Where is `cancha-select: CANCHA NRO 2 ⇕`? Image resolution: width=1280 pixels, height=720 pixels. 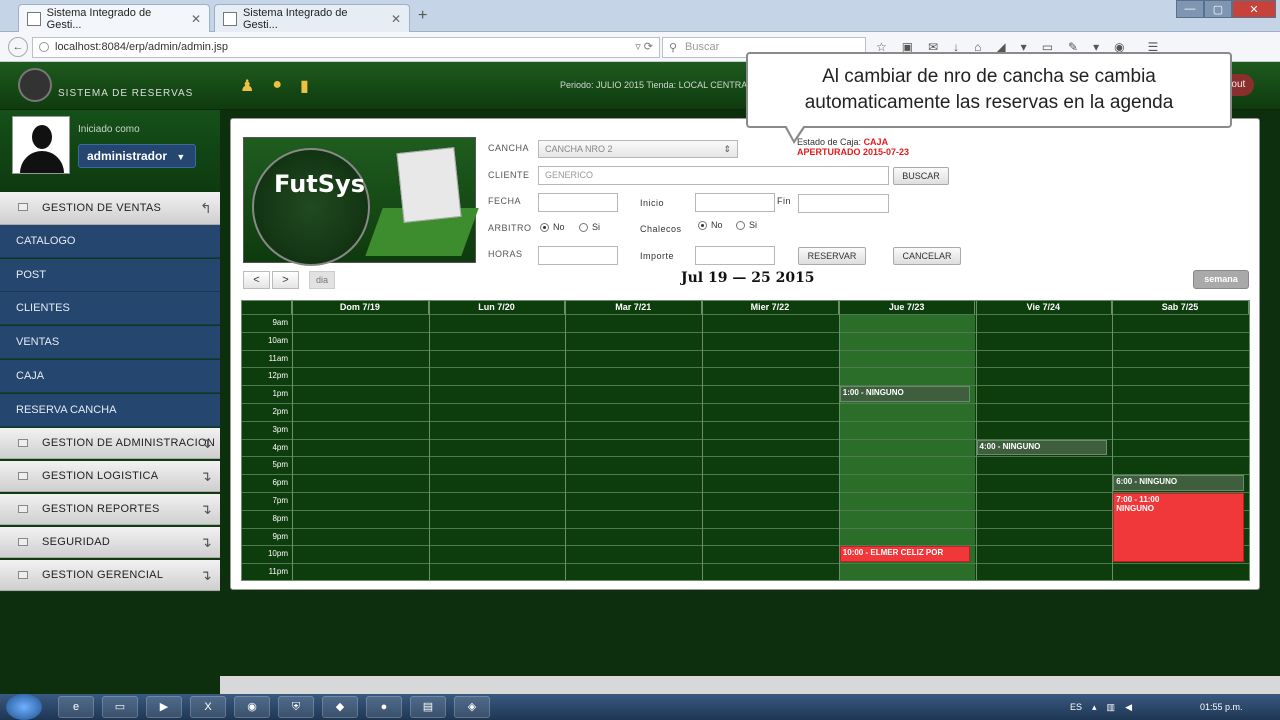
cancha-select: CANCHA NRO 2 ⇕ is located at coordinates (638, 149).